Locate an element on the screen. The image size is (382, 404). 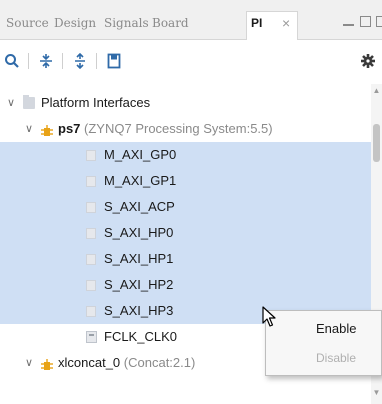
close-icon: × is located at coordinates (286, 23).